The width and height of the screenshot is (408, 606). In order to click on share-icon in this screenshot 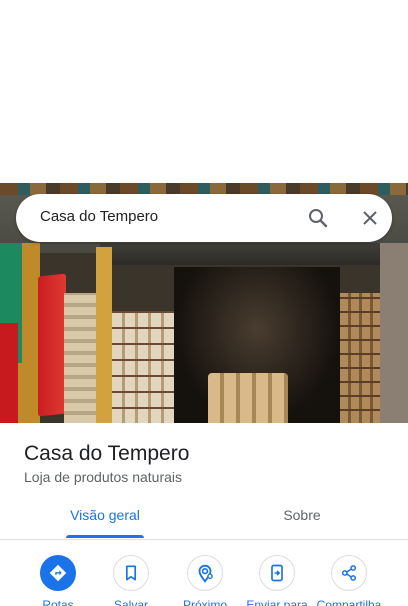, I will do `click(349, 573)`.